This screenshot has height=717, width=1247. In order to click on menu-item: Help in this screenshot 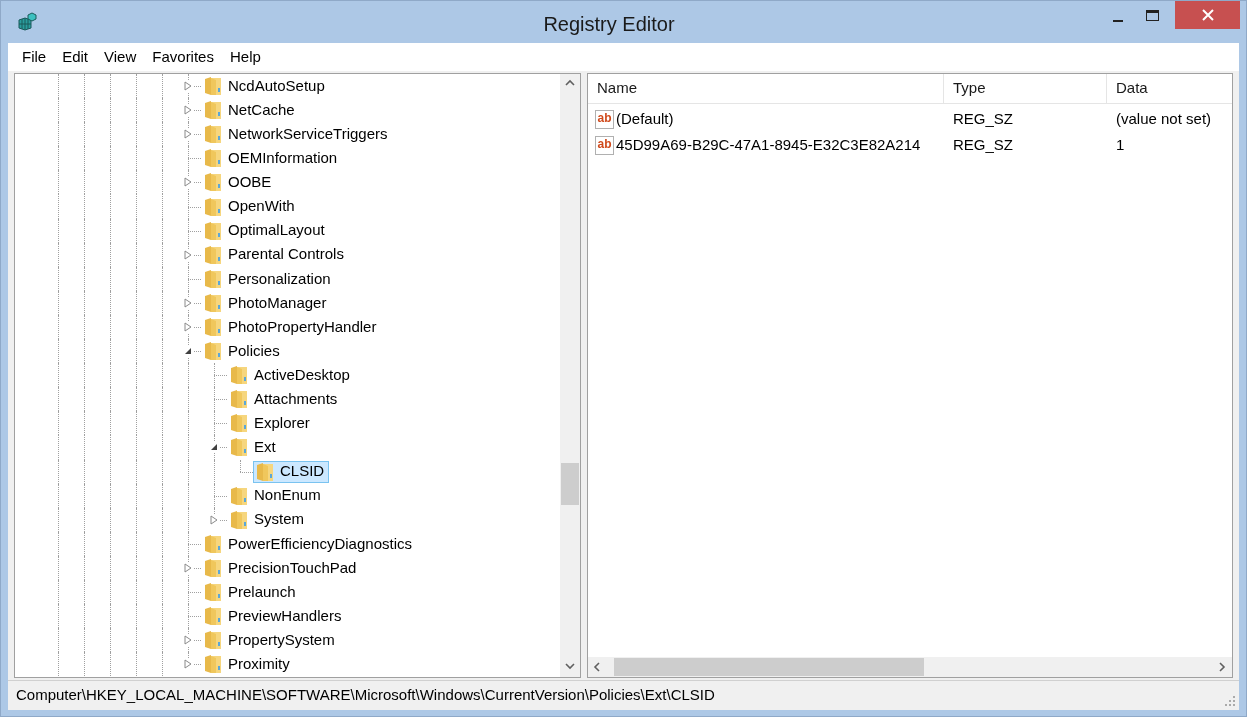, I will do `click(245, 57)`.